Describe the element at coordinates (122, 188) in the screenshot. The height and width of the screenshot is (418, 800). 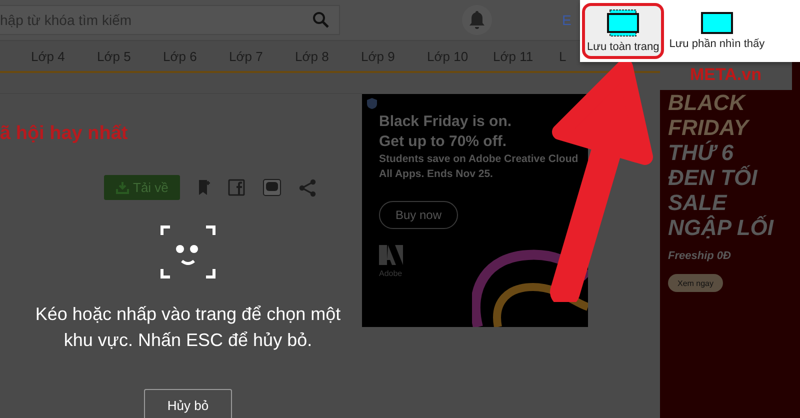
I see `download-icon` at that location.